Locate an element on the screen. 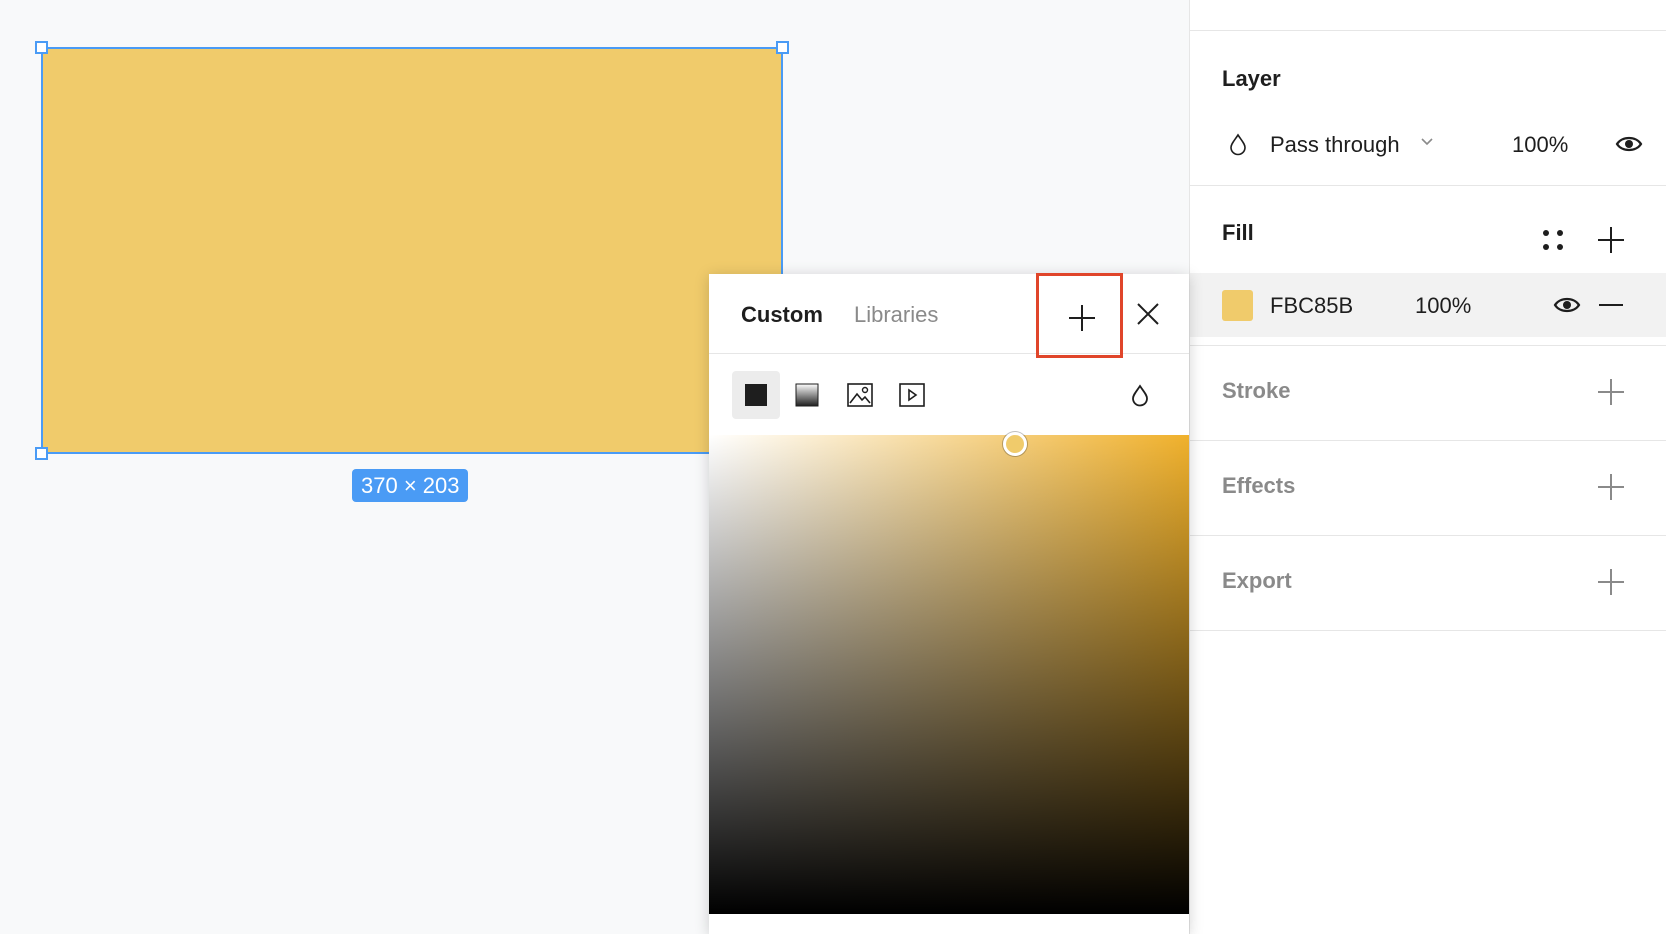 The height and width of the screenshot is (934, 1666). fill-type-row is located at coordinates (949, 395).